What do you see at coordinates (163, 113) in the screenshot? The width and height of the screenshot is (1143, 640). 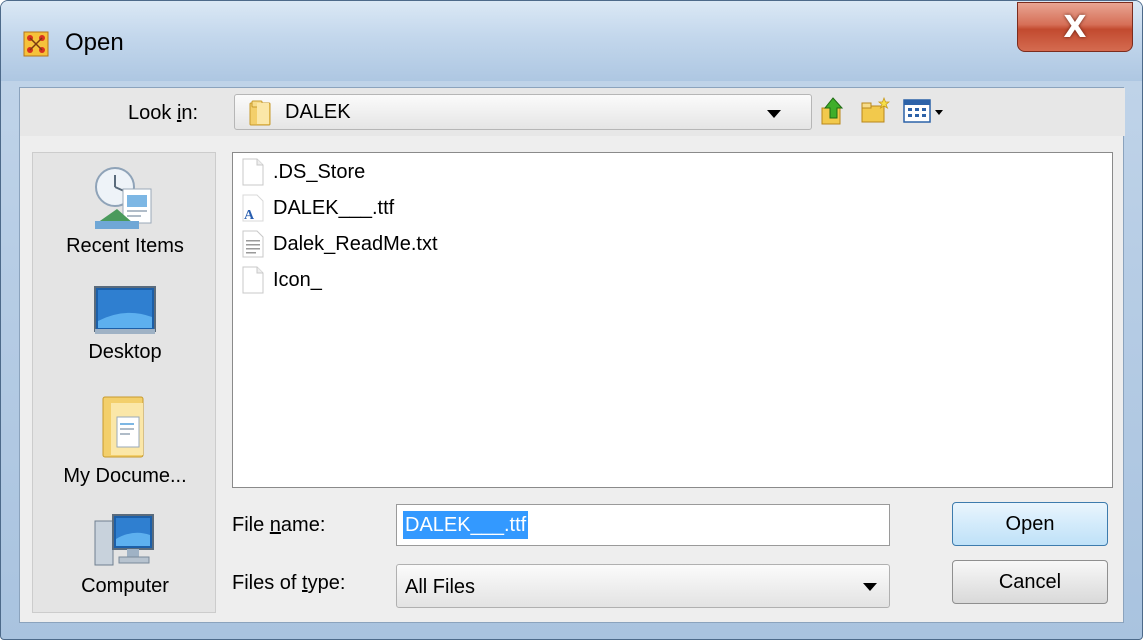 I see `look-in-label: Look in:` at bounding box center [163, 113].